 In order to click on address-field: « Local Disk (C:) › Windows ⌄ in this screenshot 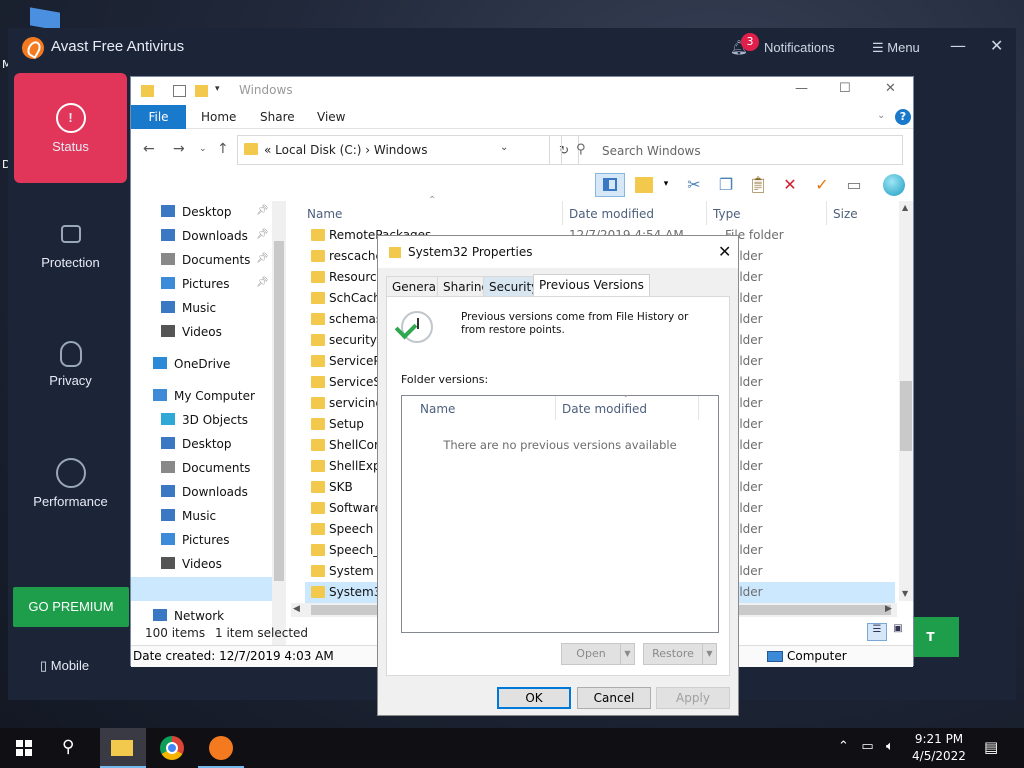, I will do `click(393, 150)`.